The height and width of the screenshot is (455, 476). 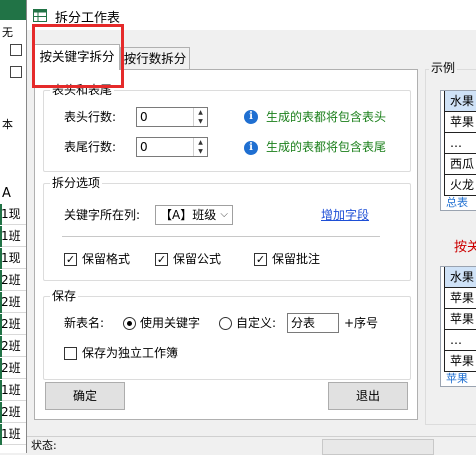 I want to click on example-note: 按关, so click(x=465, y=247).